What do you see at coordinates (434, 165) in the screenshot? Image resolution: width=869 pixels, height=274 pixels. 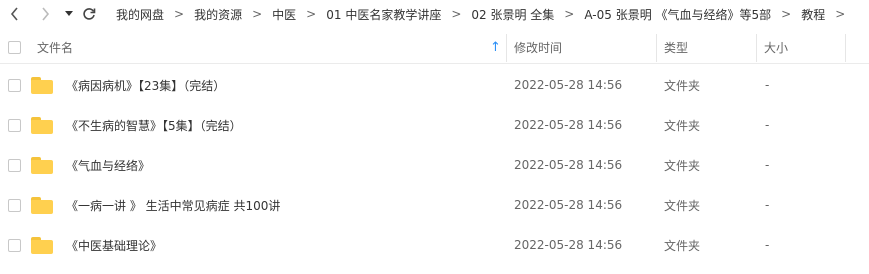 I see `list-item: 《气血与经络》 2022-05-28 14:56 文件夹 -` at bounding box center [434, 165].